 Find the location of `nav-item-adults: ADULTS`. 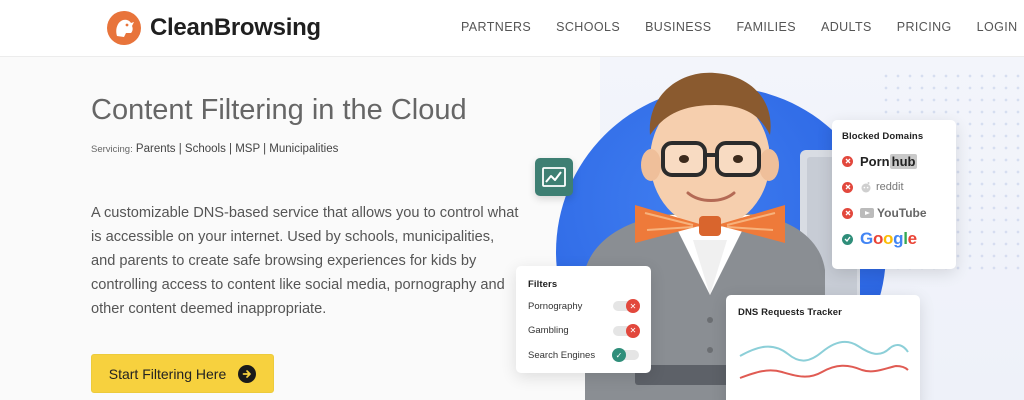

nav-item-adults: ADULTS is located at coordinates (846, 27).